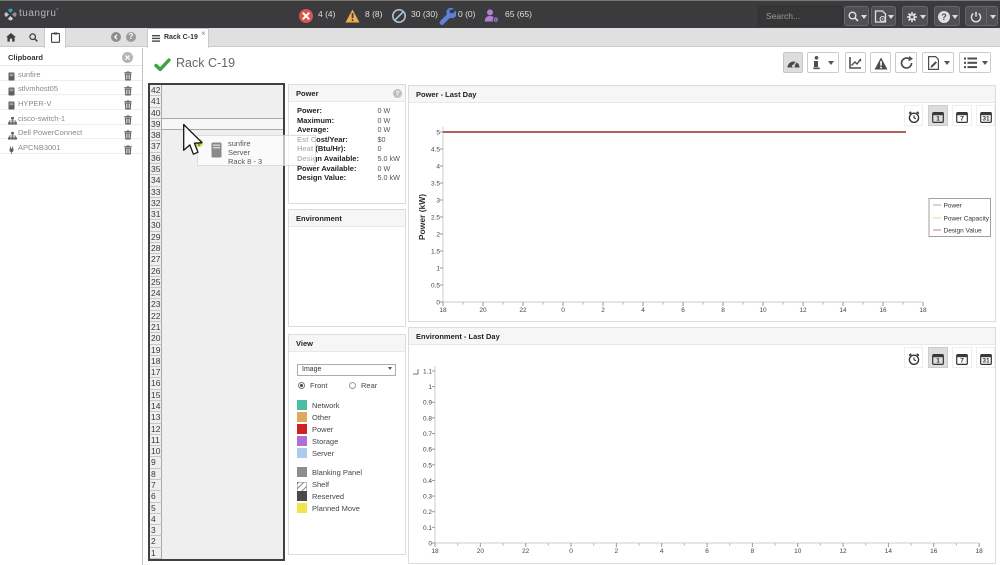  I want to click on svg-text: Power, so click(953, 206).